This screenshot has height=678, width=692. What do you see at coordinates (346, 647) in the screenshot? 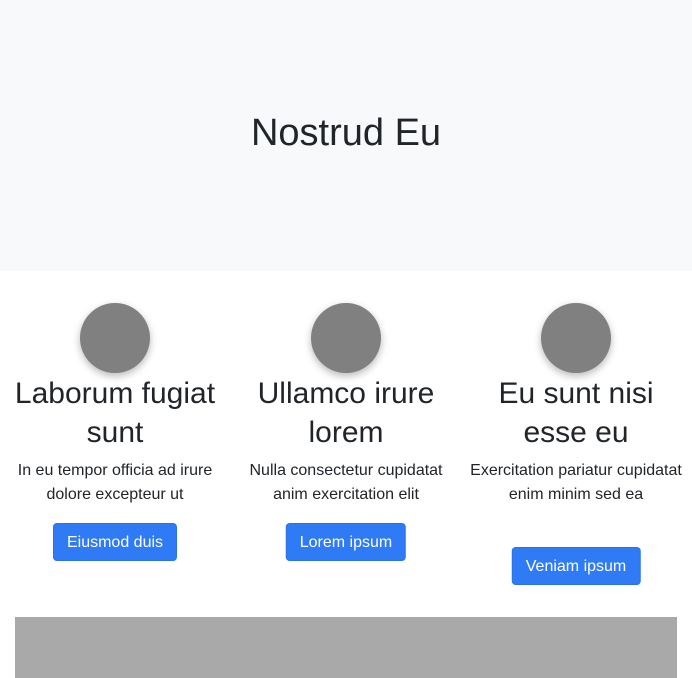
I see `gray-section` at bounding box center [346, 647].